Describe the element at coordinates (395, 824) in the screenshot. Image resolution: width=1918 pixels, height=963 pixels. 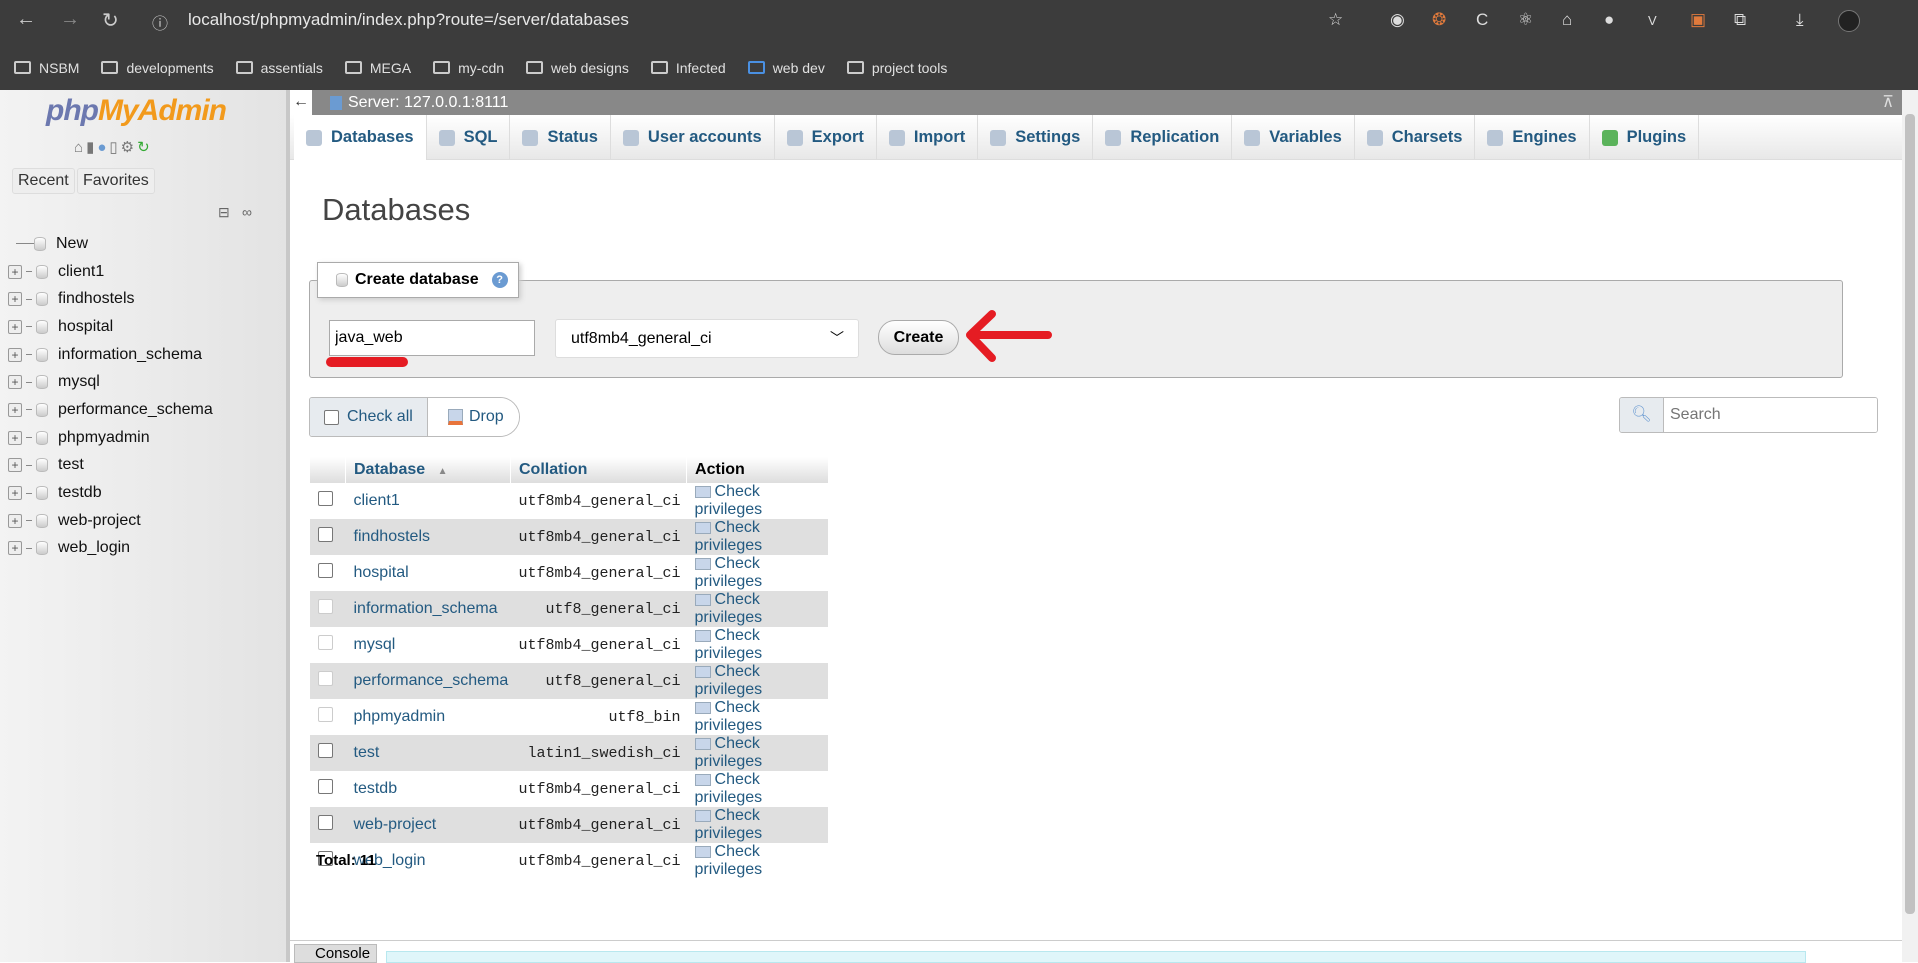
I see `database-link: web-project` at that location.